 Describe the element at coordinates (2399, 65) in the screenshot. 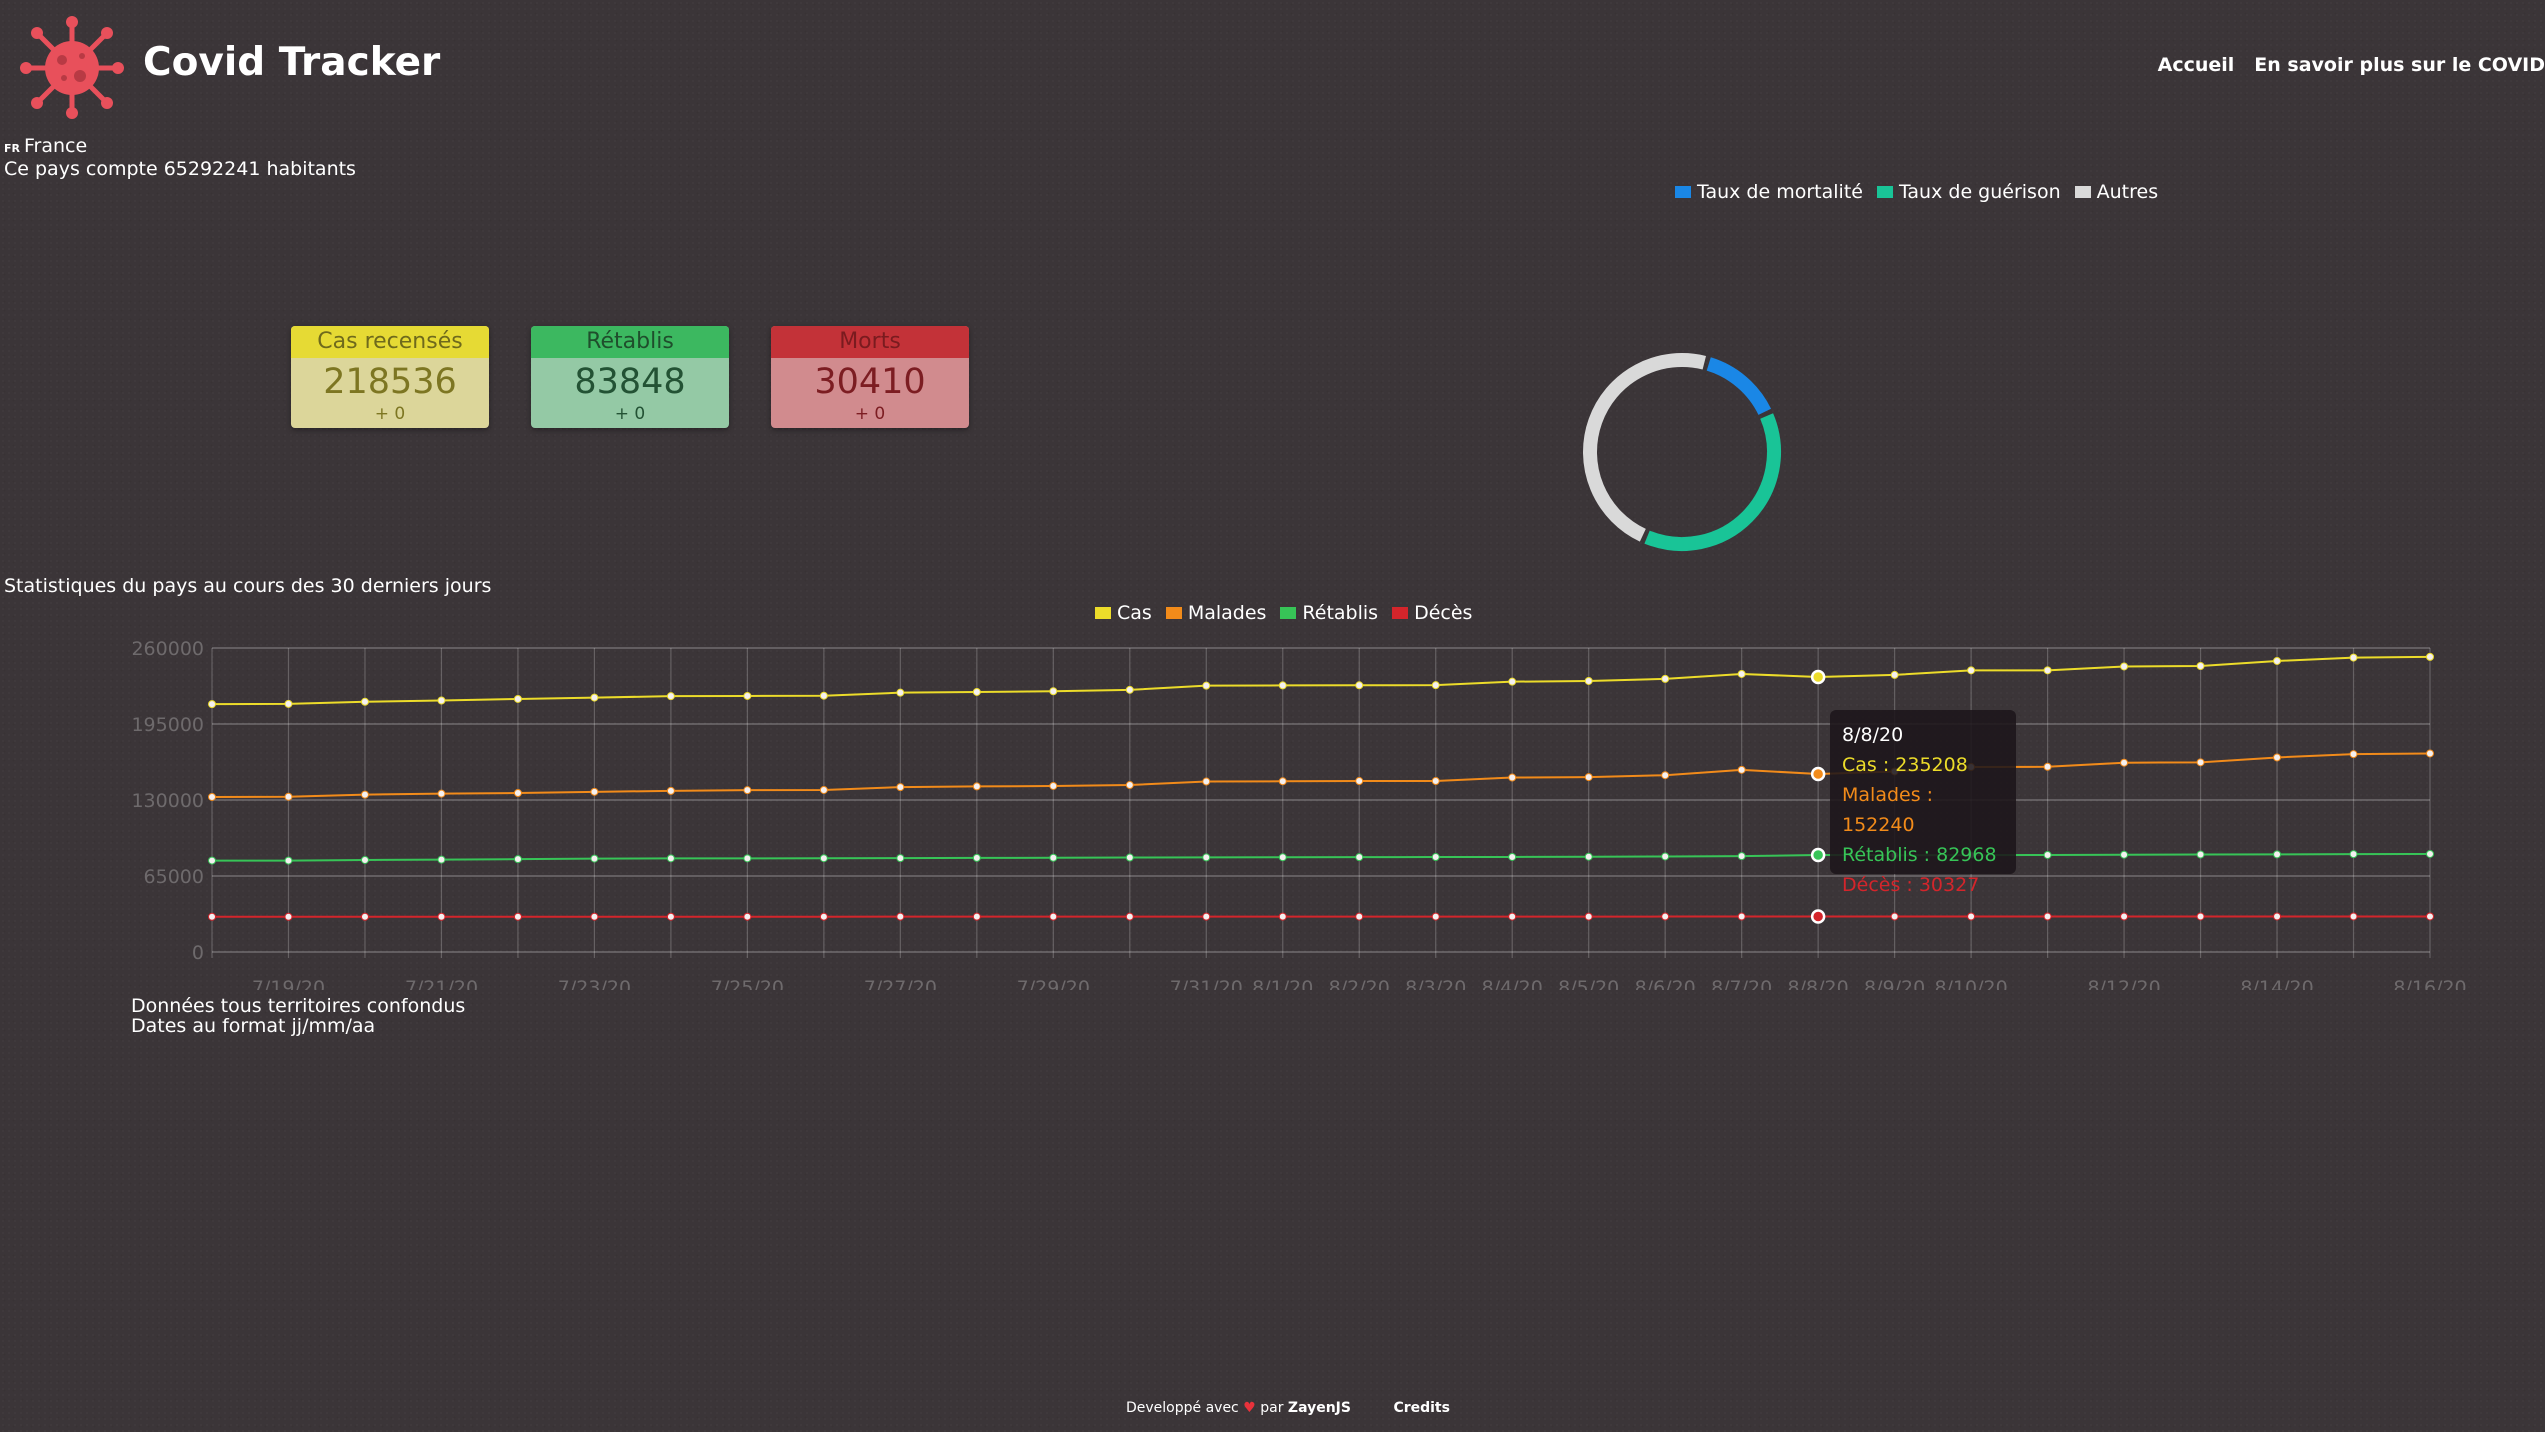

I see `nav-about-covid-link: En savoir plus sur le COVID` at that location.